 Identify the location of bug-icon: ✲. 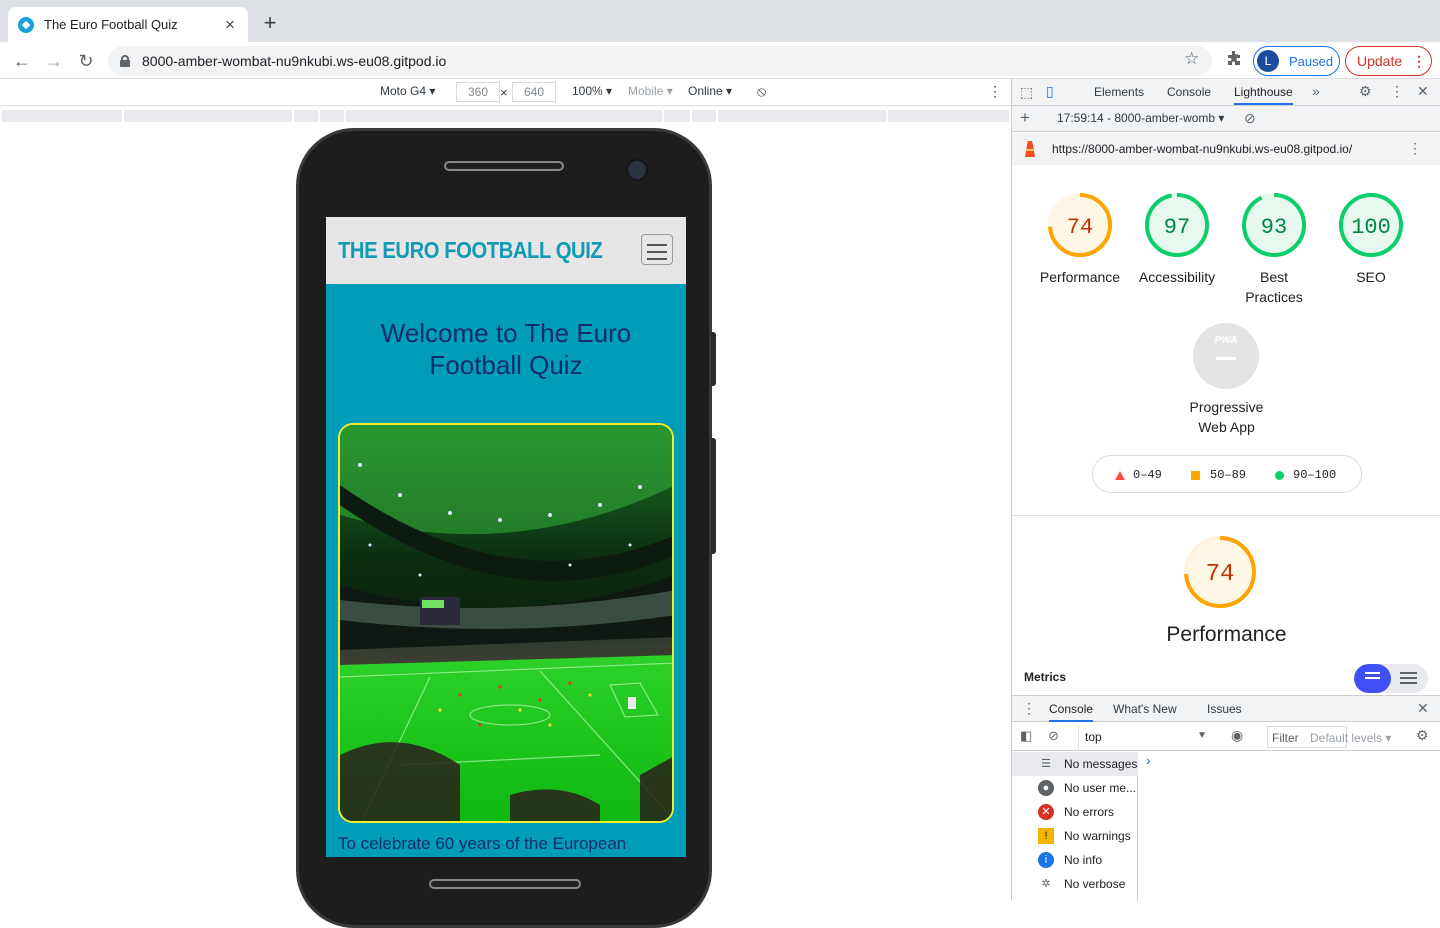
(1046, 884).